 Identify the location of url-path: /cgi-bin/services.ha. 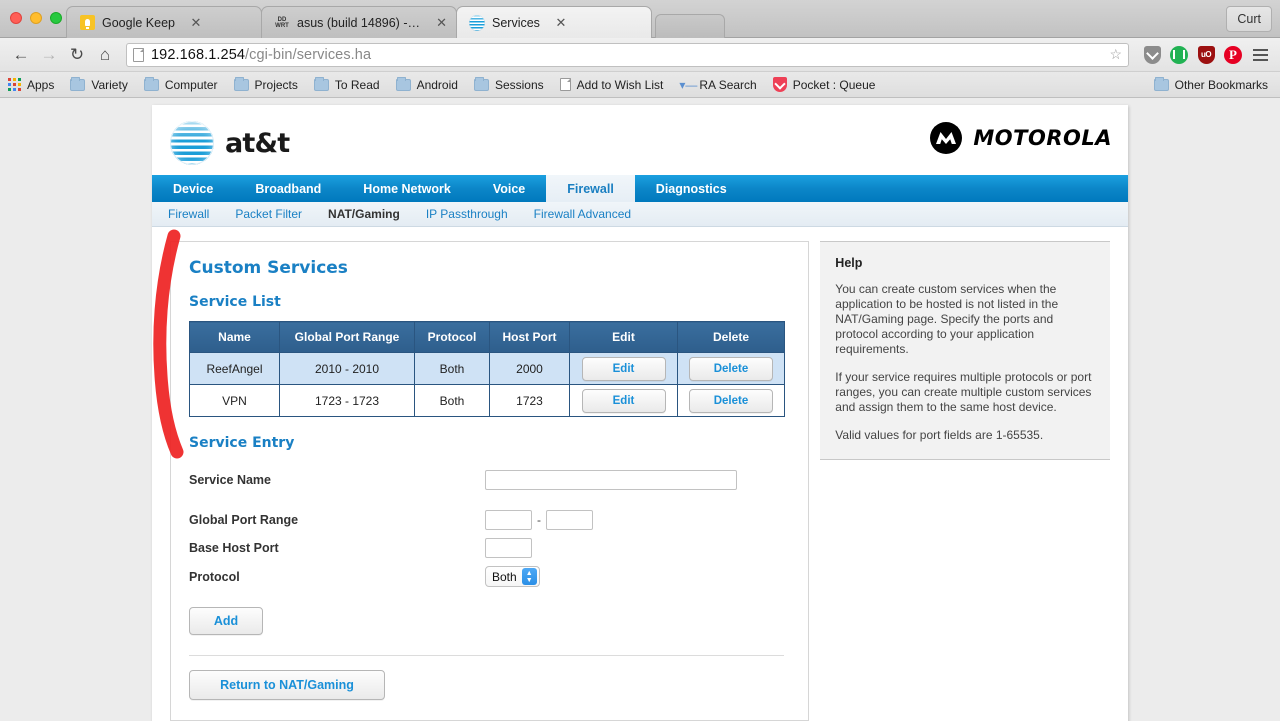
(308, 54).